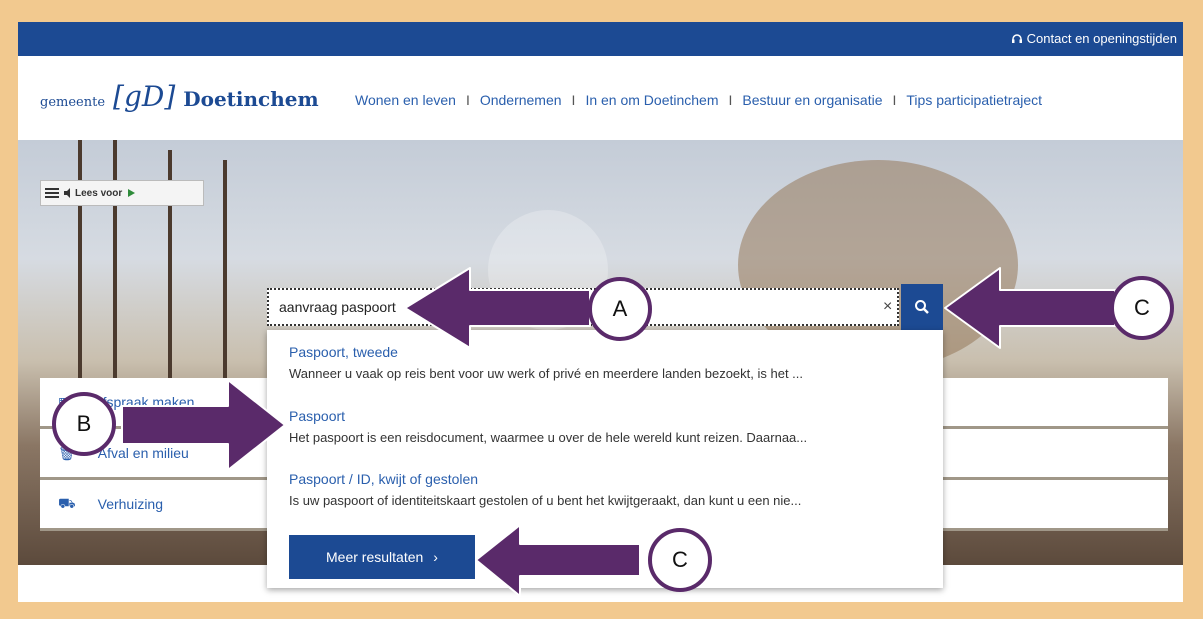 This screenshot has height=619, width=1203. I want to click on nav-item-tips: Tips participatietraject, so click(974, 100).